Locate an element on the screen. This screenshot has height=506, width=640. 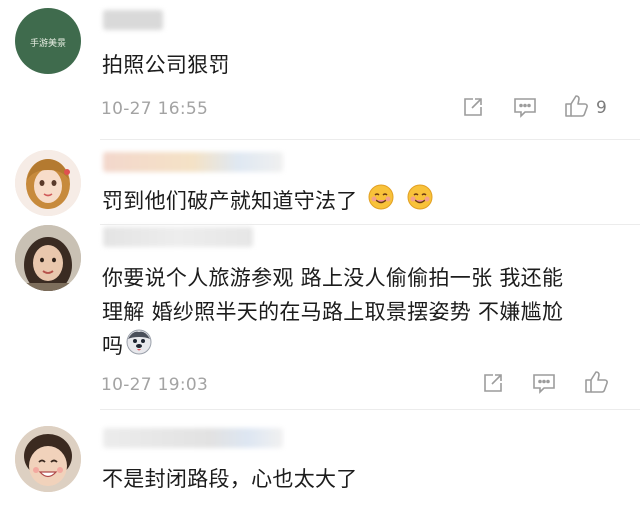
like-count: 9 is located at coordinates (601, 108).